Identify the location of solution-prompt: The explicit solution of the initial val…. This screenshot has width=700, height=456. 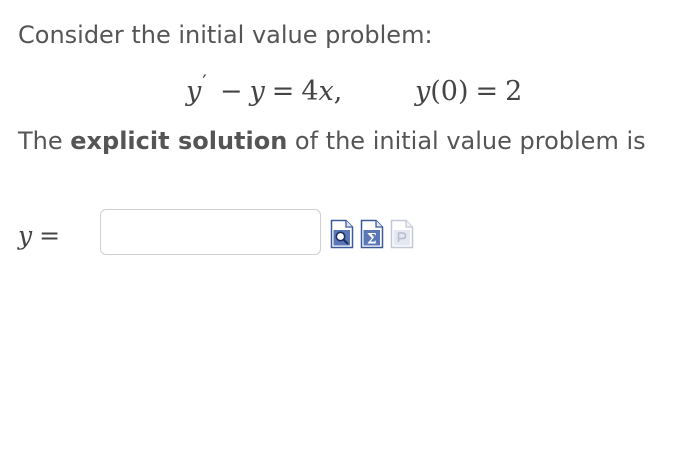
(332, 141).